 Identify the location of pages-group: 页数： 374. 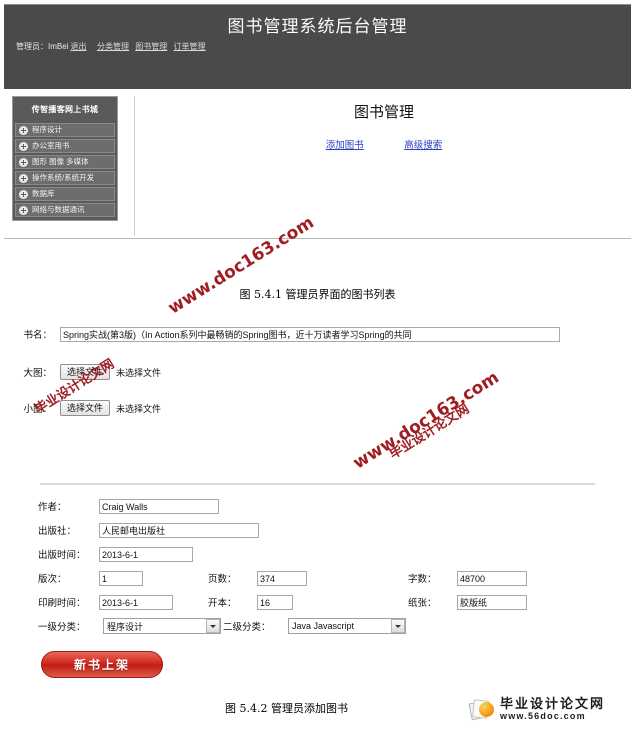
(308, 578).